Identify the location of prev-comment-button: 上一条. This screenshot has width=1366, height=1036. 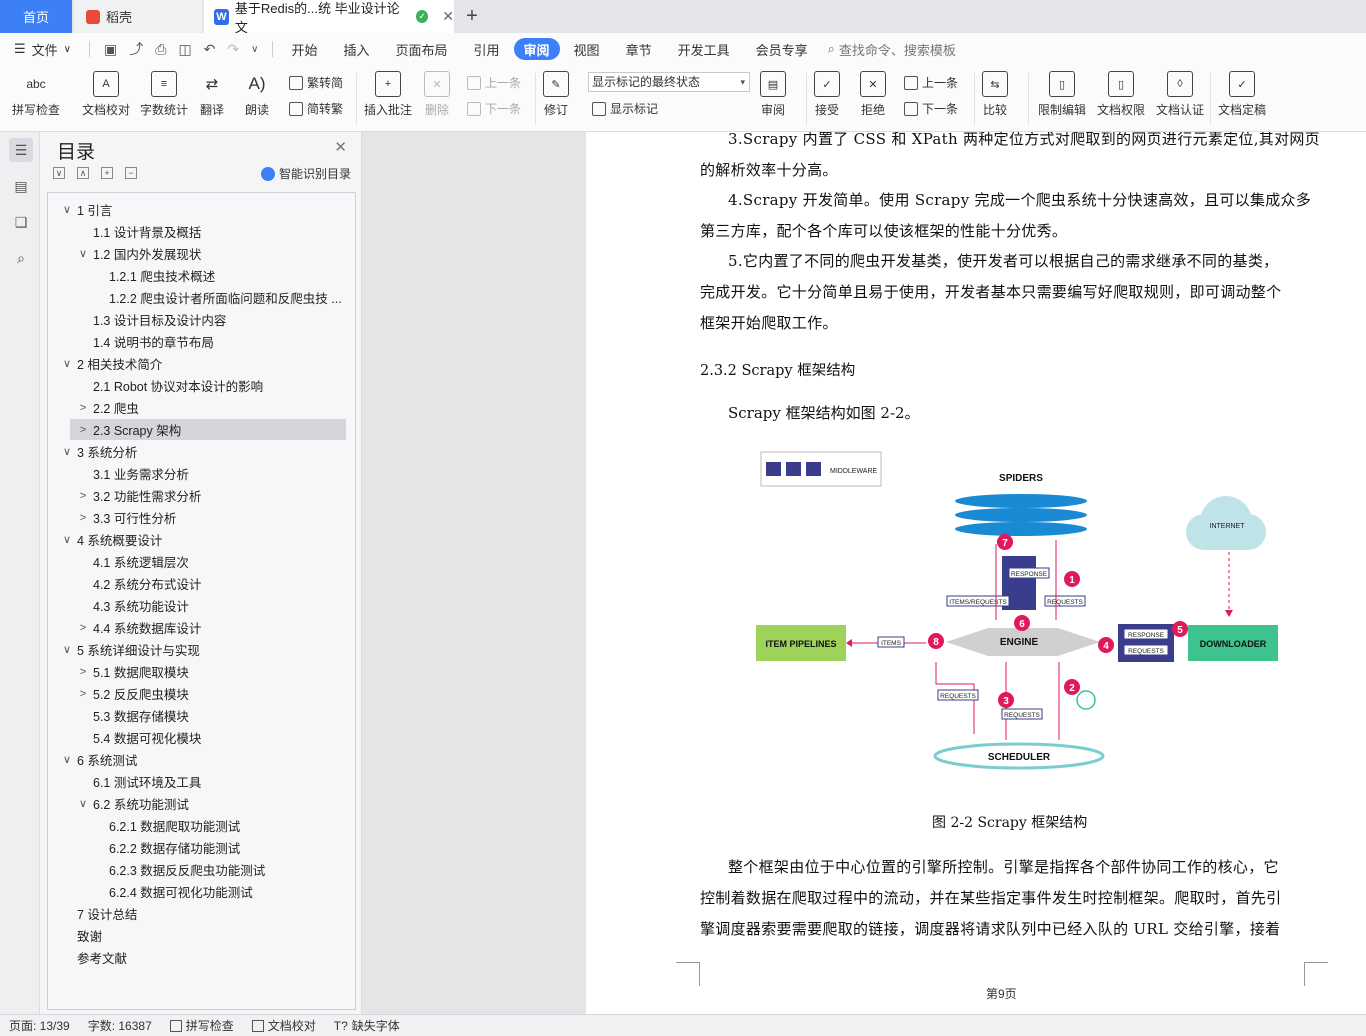
(494, 82).